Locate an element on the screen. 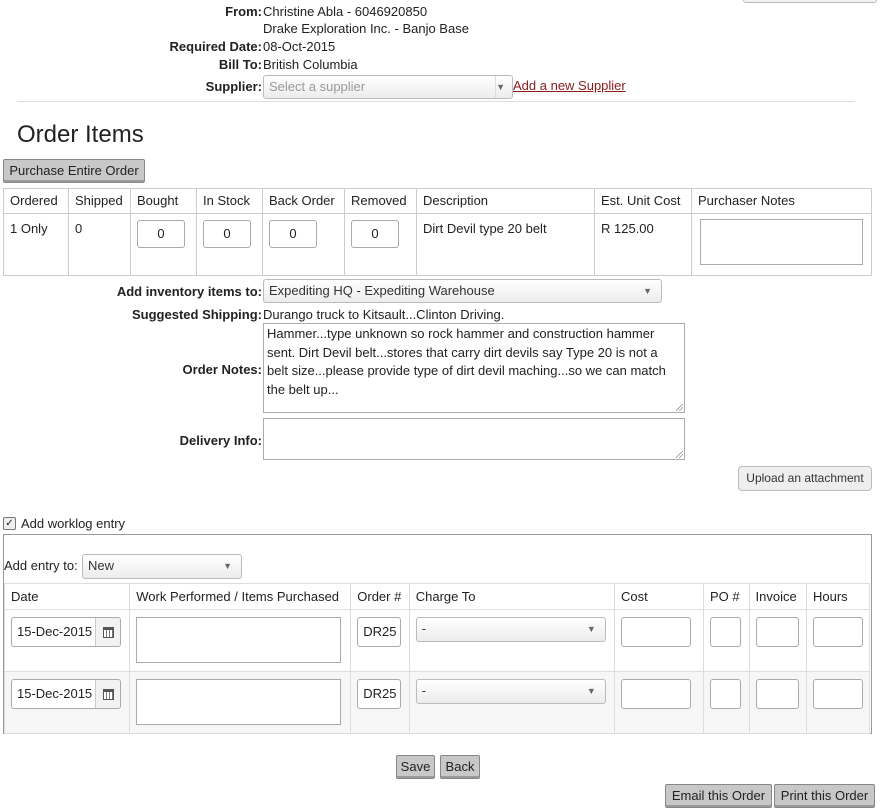 The width and height of the screenshot is (886, 812). back-order-input: 0 is located at coordinates (293, 234).